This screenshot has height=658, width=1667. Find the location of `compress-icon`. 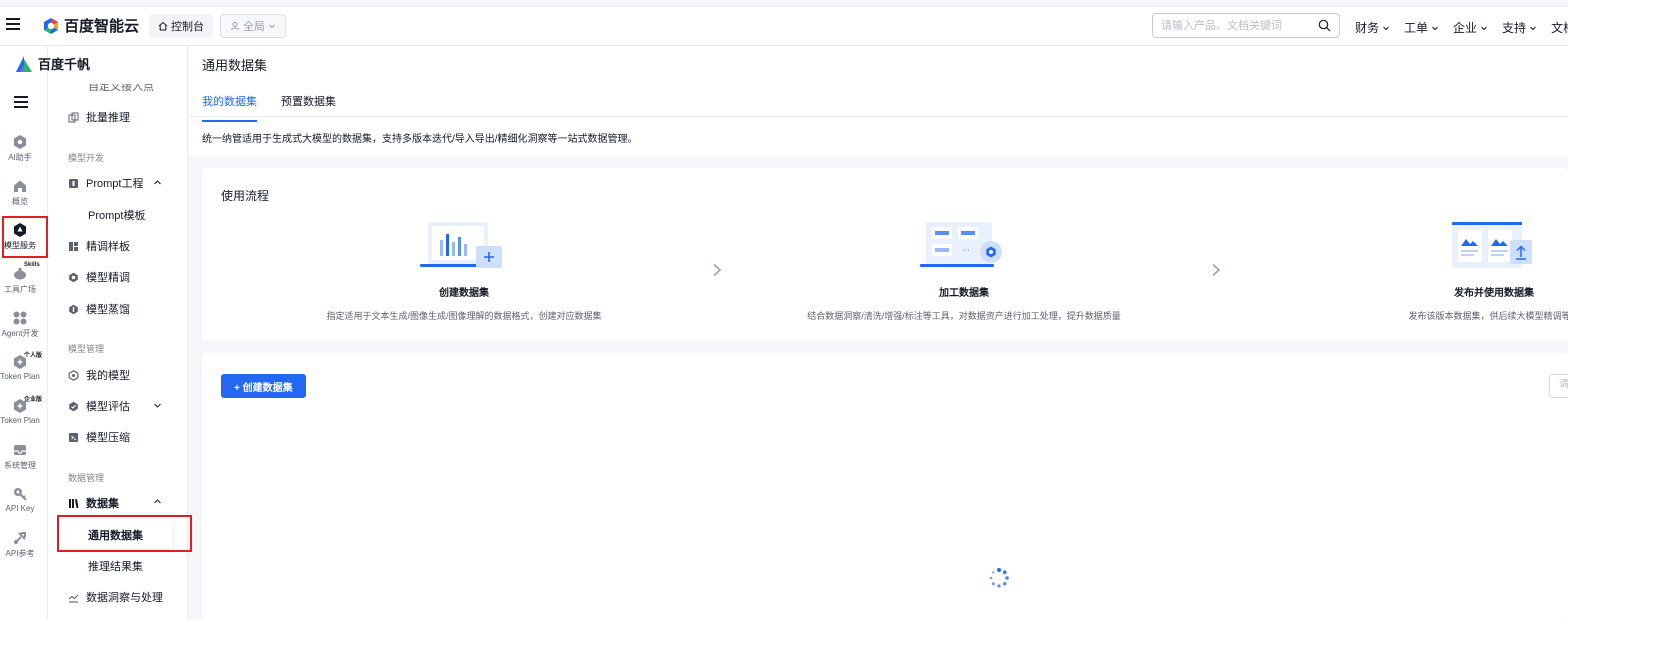

compress-icon is located at coordinates (73, 437).